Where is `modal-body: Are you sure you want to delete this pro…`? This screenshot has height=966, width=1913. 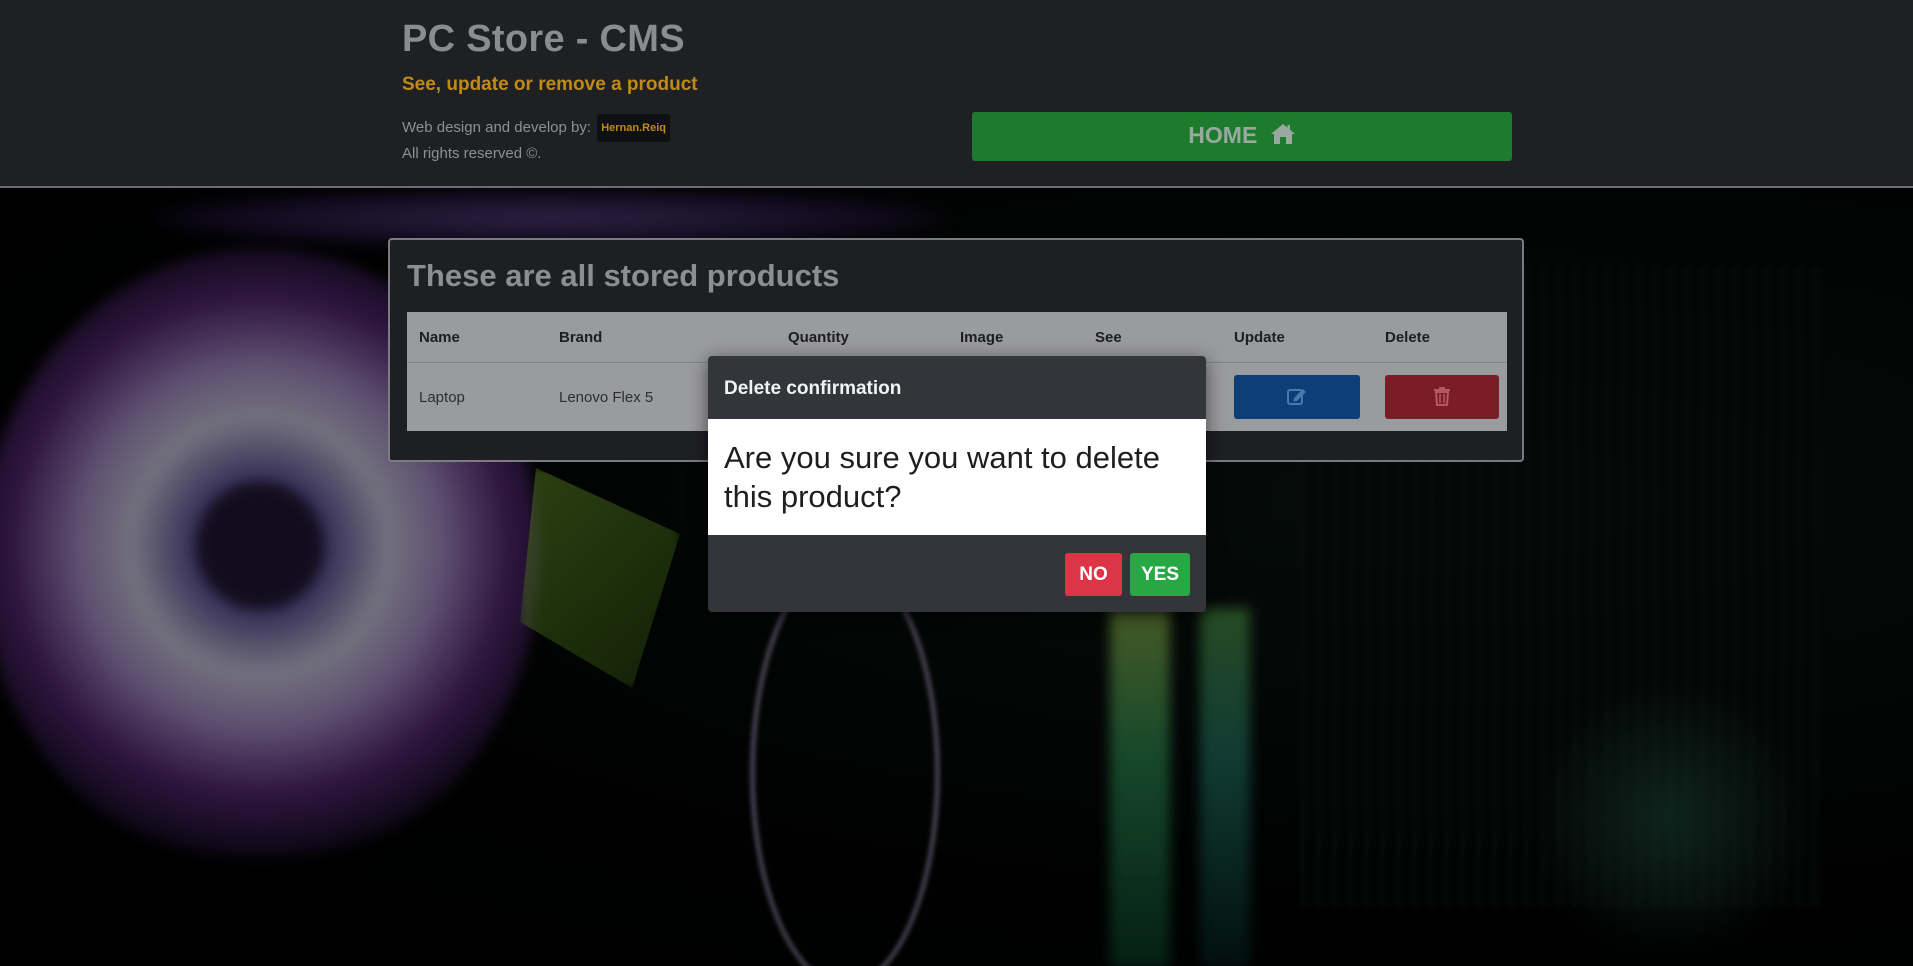 modal-body: Are you sure you want to delete this pro… is located at coordinates (957, 477).